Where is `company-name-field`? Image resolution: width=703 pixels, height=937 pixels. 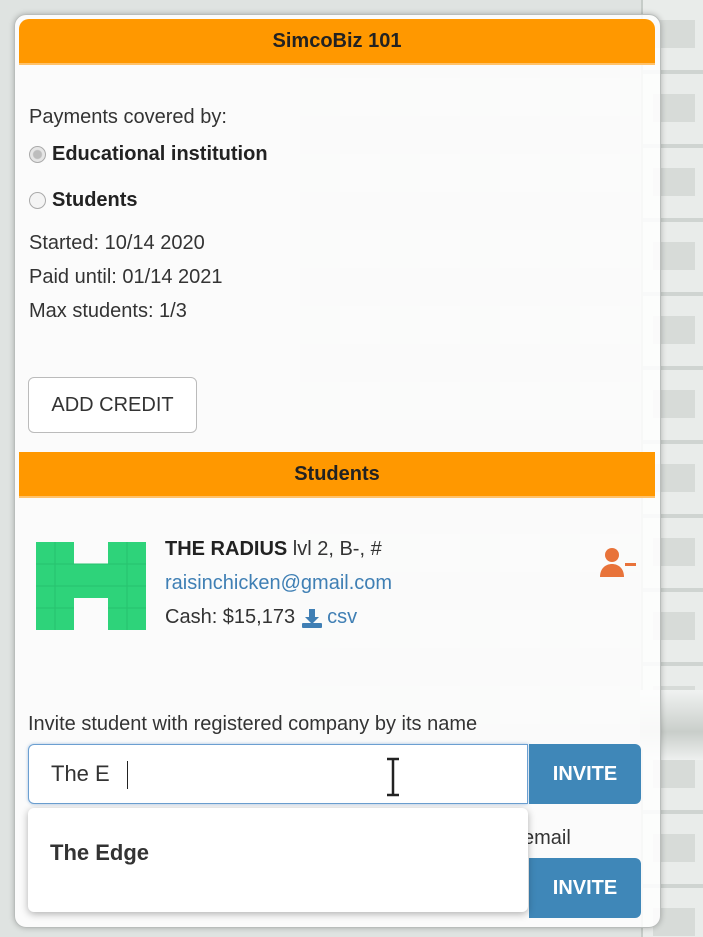
company-name-field is located at coordinates (278, 774).